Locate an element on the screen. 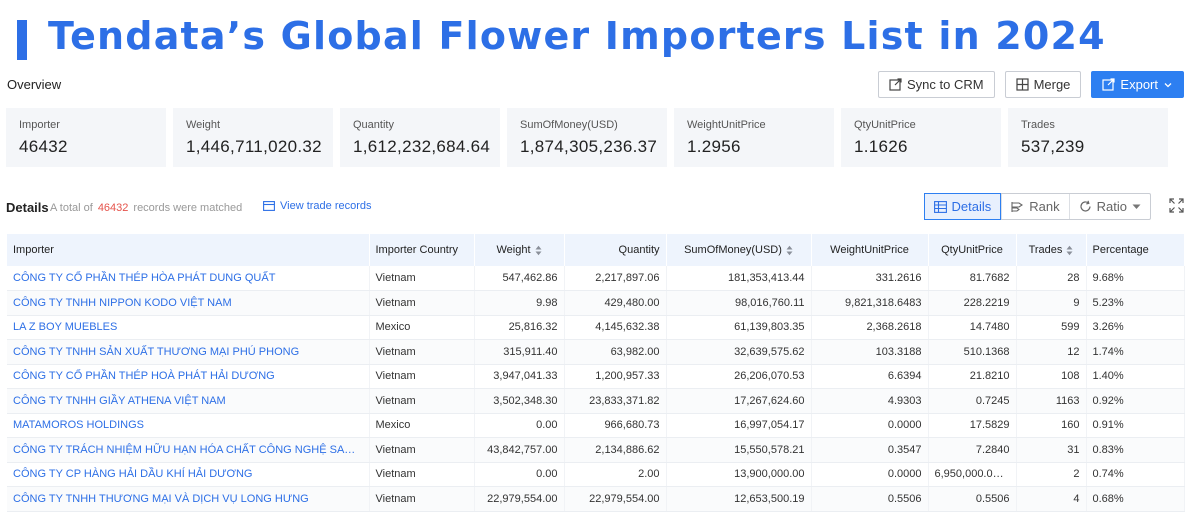 The image size is (1190, 519). tab-details: Details is located at coordinates (962, 206).